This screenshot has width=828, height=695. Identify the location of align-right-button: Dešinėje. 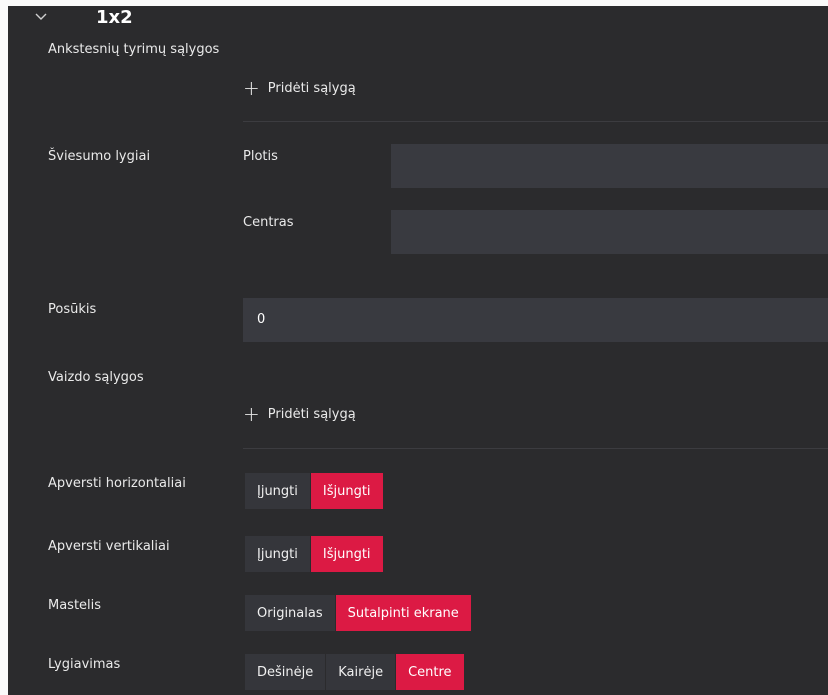
(286, 672).